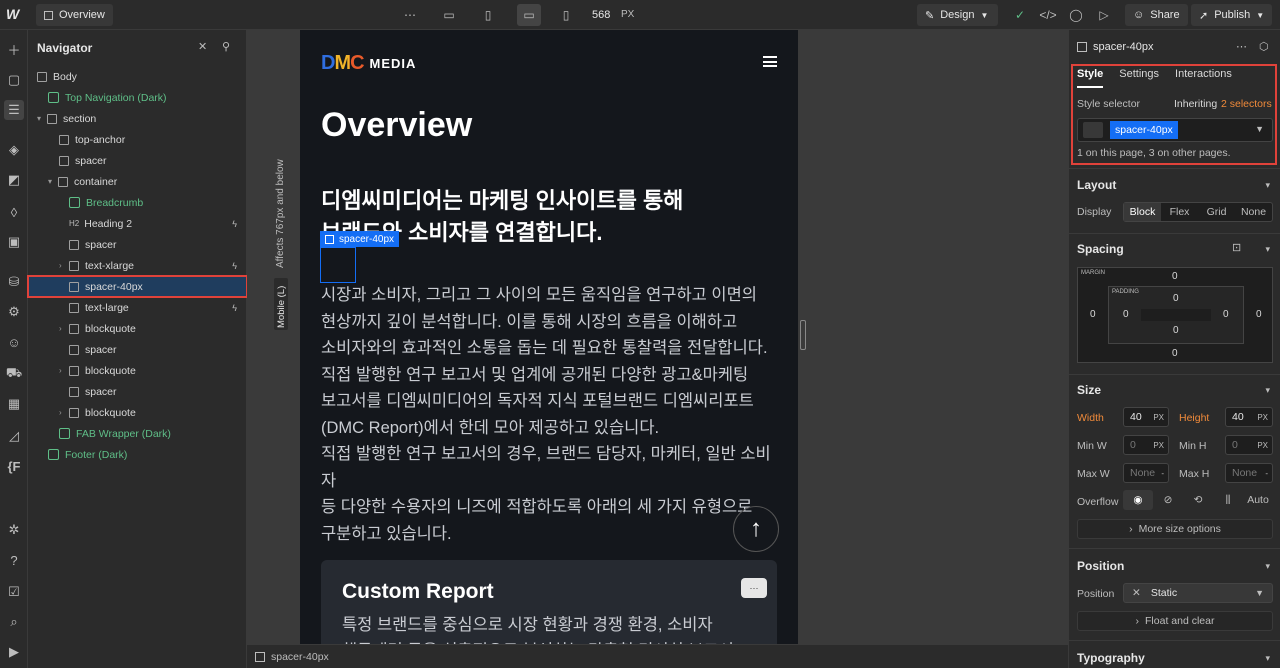 Image resolution: width=1280 pixels, height=668 pixels. I want to click on more-options-icon: ⋯, so click(1241, 46).